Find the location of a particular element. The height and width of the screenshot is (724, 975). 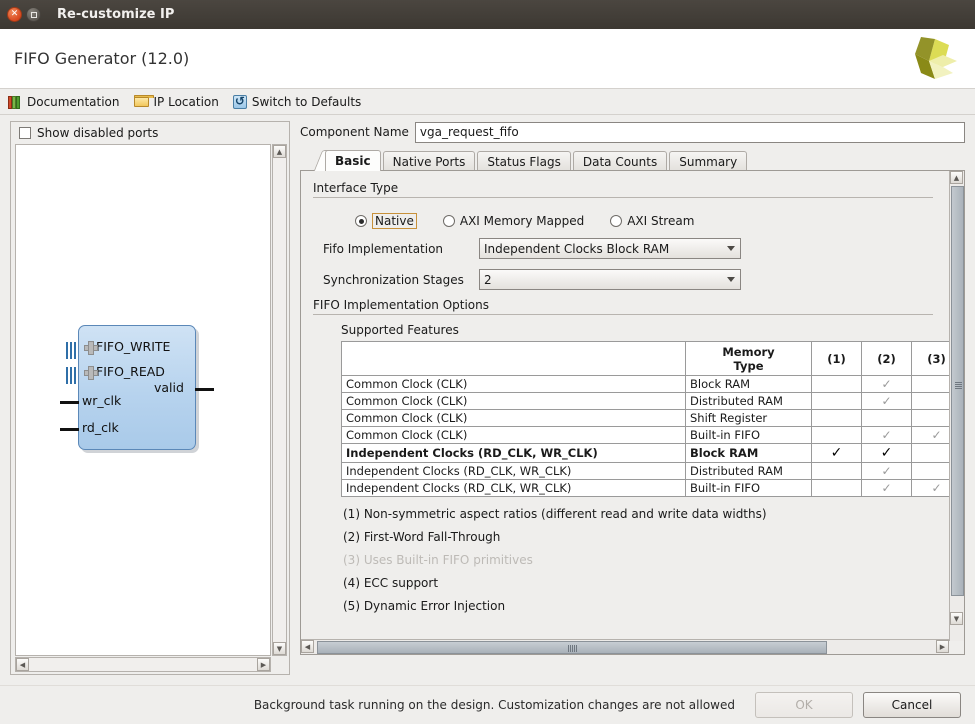

col-header-1: (1) is located at coordinates (836, 358).